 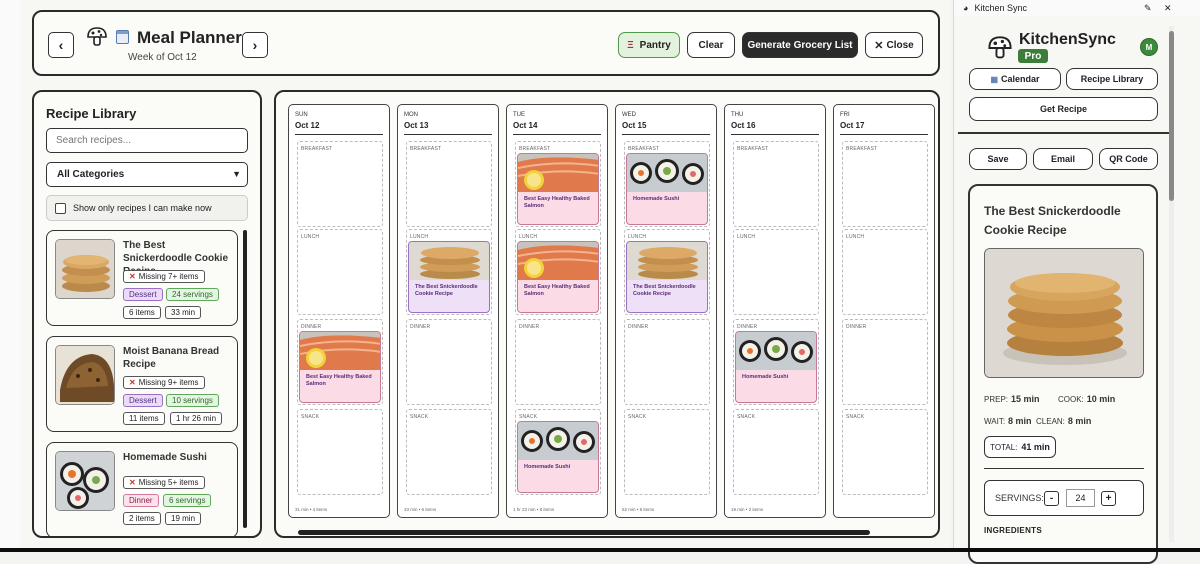 I want to click on avatar: M, so click(x=1149, y=47).